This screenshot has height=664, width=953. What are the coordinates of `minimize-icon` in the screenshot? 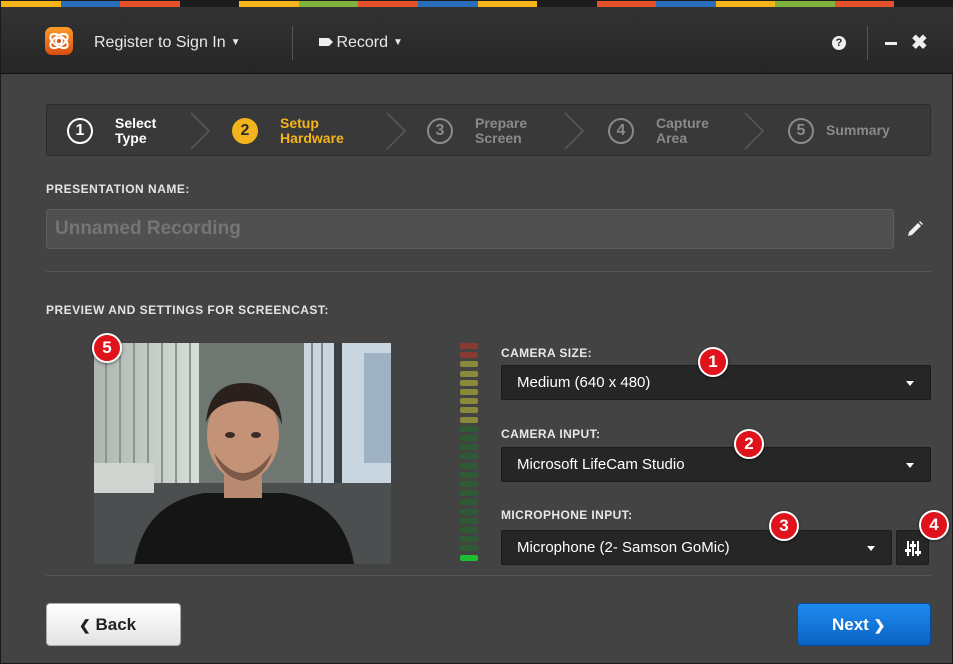 It's located at (891, 43).